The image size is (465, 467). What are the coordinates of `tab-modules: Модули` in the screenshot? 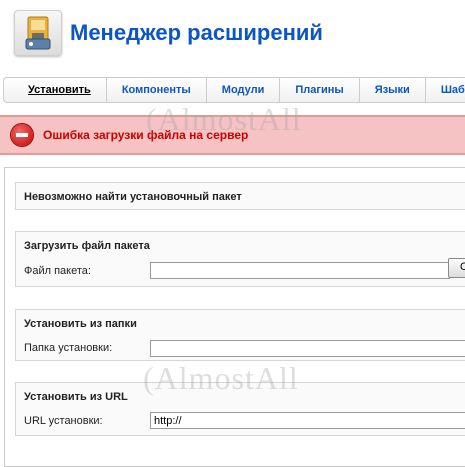 It's located at (244, 90).